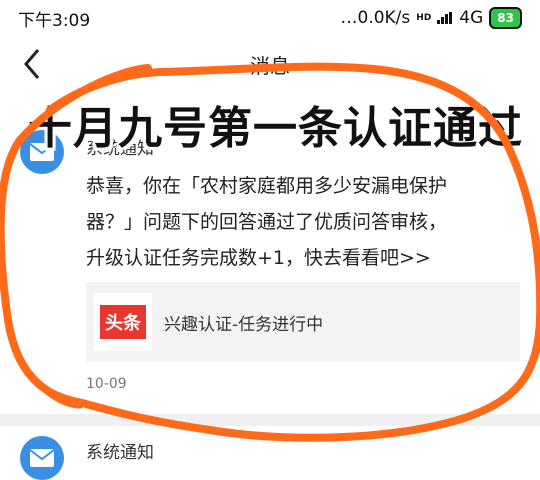  Describe the element at coordinates (424, 18) in the screenshot. I see `hd-badge: HD` at that location.